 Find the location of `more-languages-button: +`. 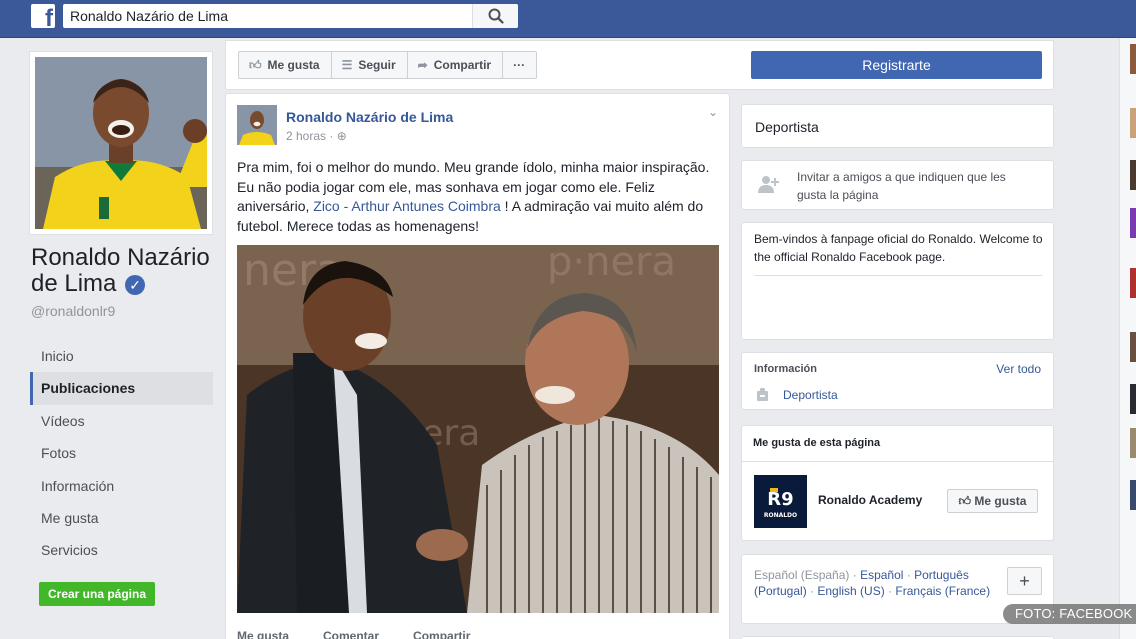

more-languages-button: + is located at coordinates (1024, 581).